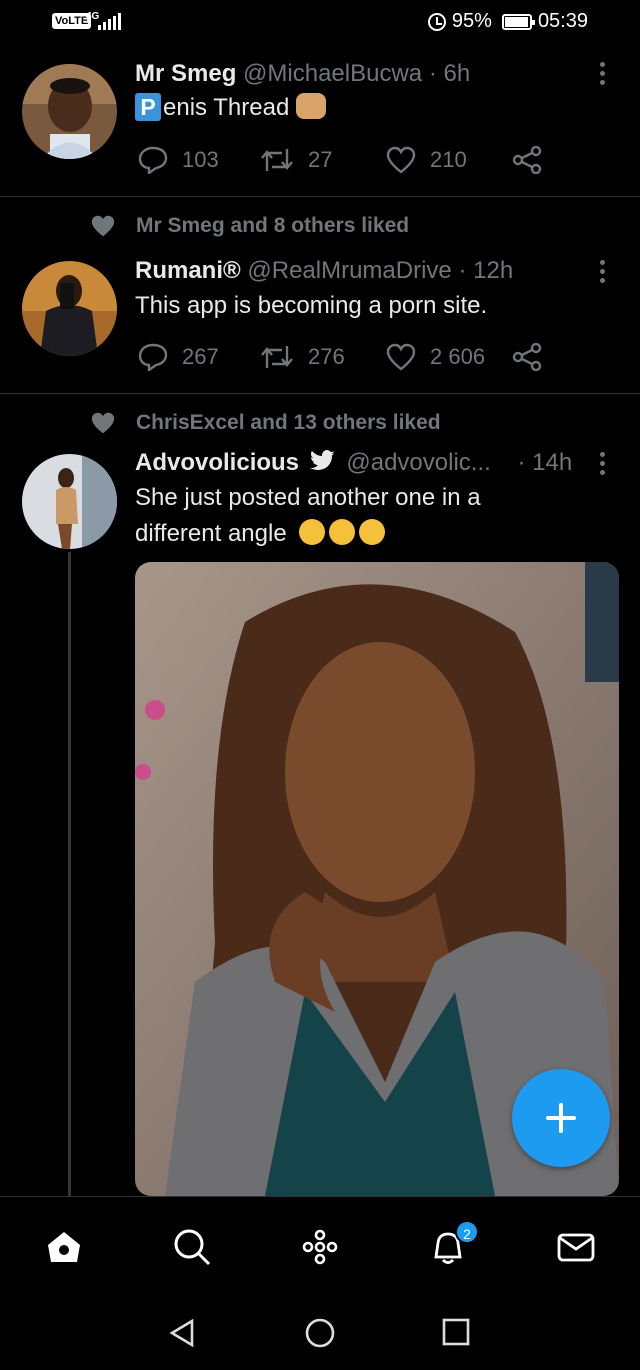 The image size is (640, 1370). I want to click on twitter-bird-icon, so click(322, 460).